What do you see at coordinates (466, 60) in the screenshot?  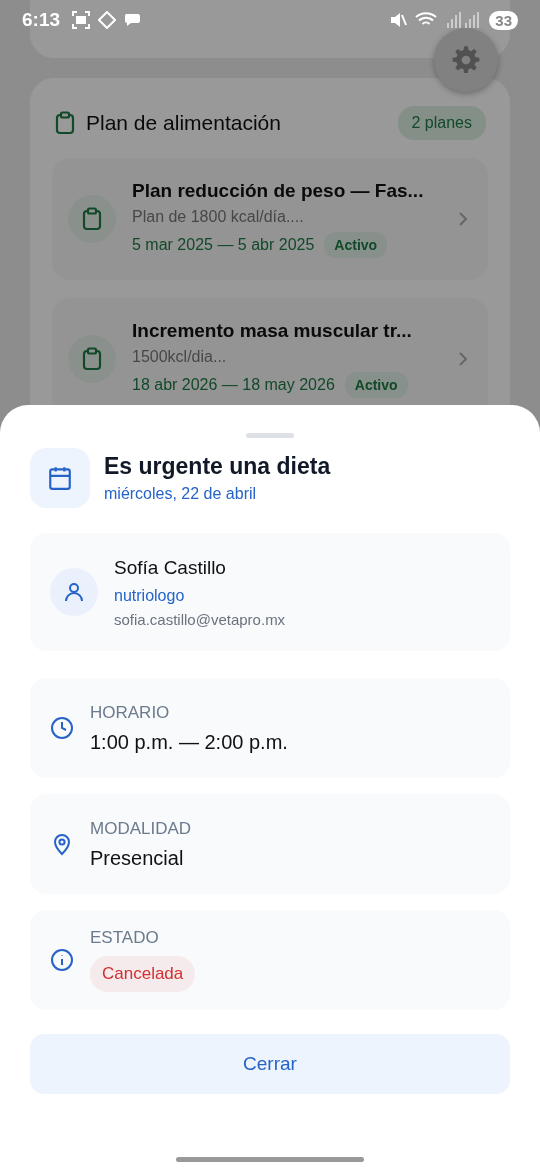 I see `settings-icon` at bounding box center [466, 60].